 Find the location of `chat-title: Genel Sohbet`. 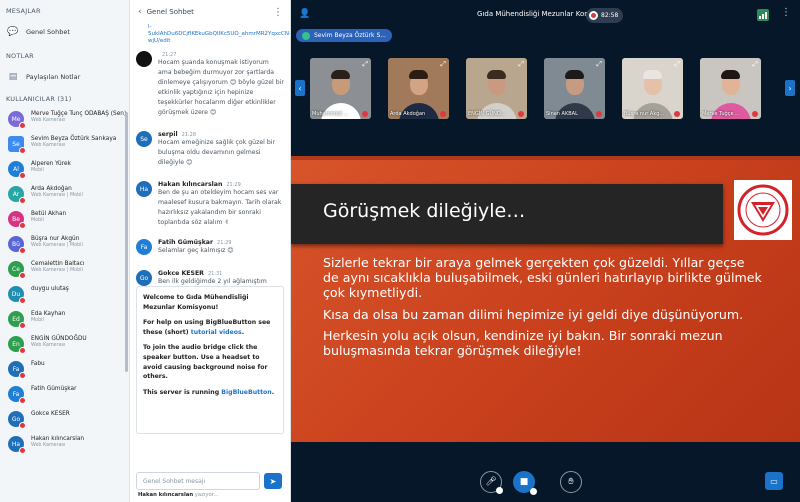

chat-title: Genel Sohbet is located at coordinates (170, 12).